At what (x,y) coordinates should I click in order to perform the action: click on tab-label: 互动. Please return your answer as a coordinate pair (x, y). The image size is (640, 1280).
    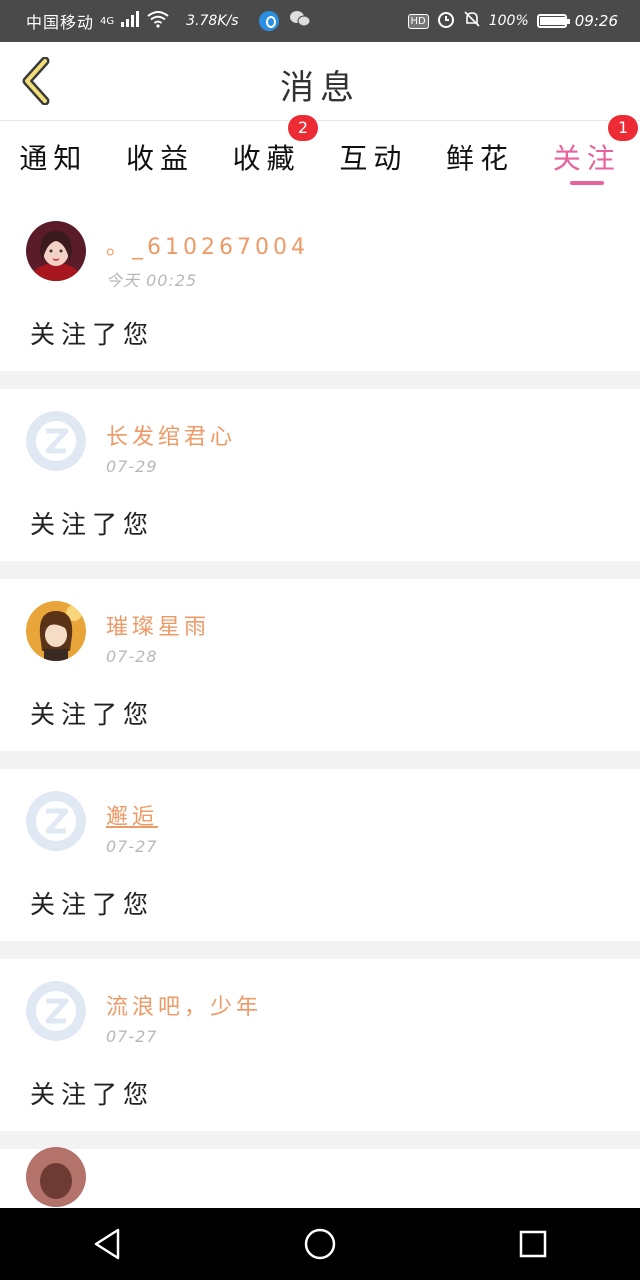
    Looking at the image, I should click on (373, 158).